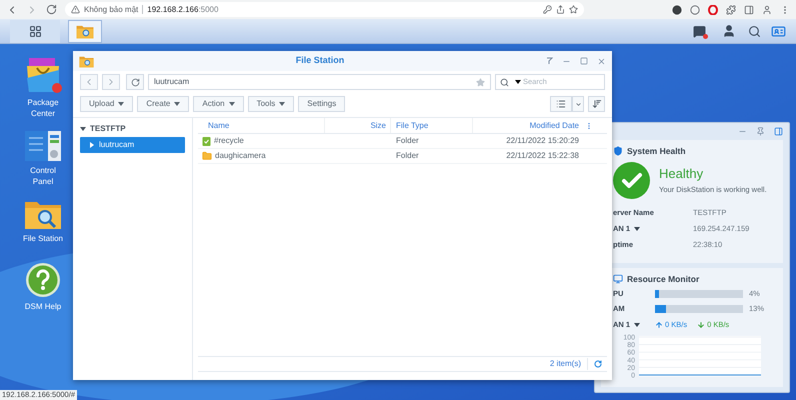 Image resolution: width=796 pixels, height=400 pixels. I want to click on path-field: luutrucam, so click(319, 82).